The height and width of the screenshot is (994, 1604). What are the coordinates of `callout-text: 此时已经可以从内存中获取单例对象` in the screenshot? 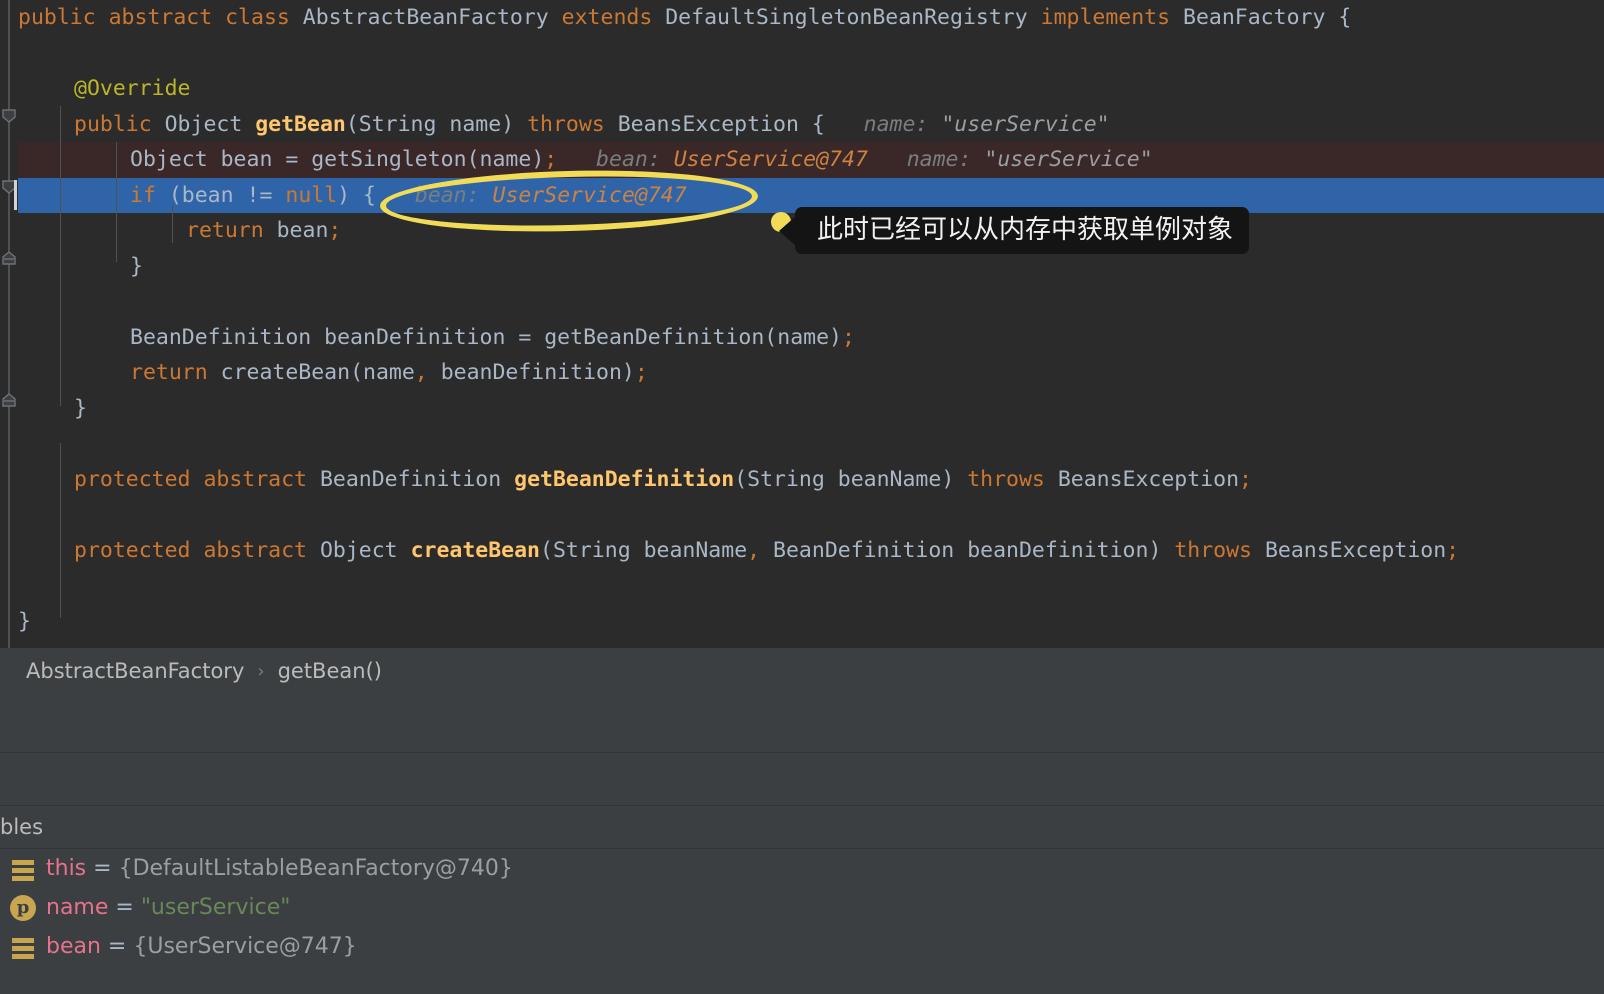 It's located at (1025, 230).